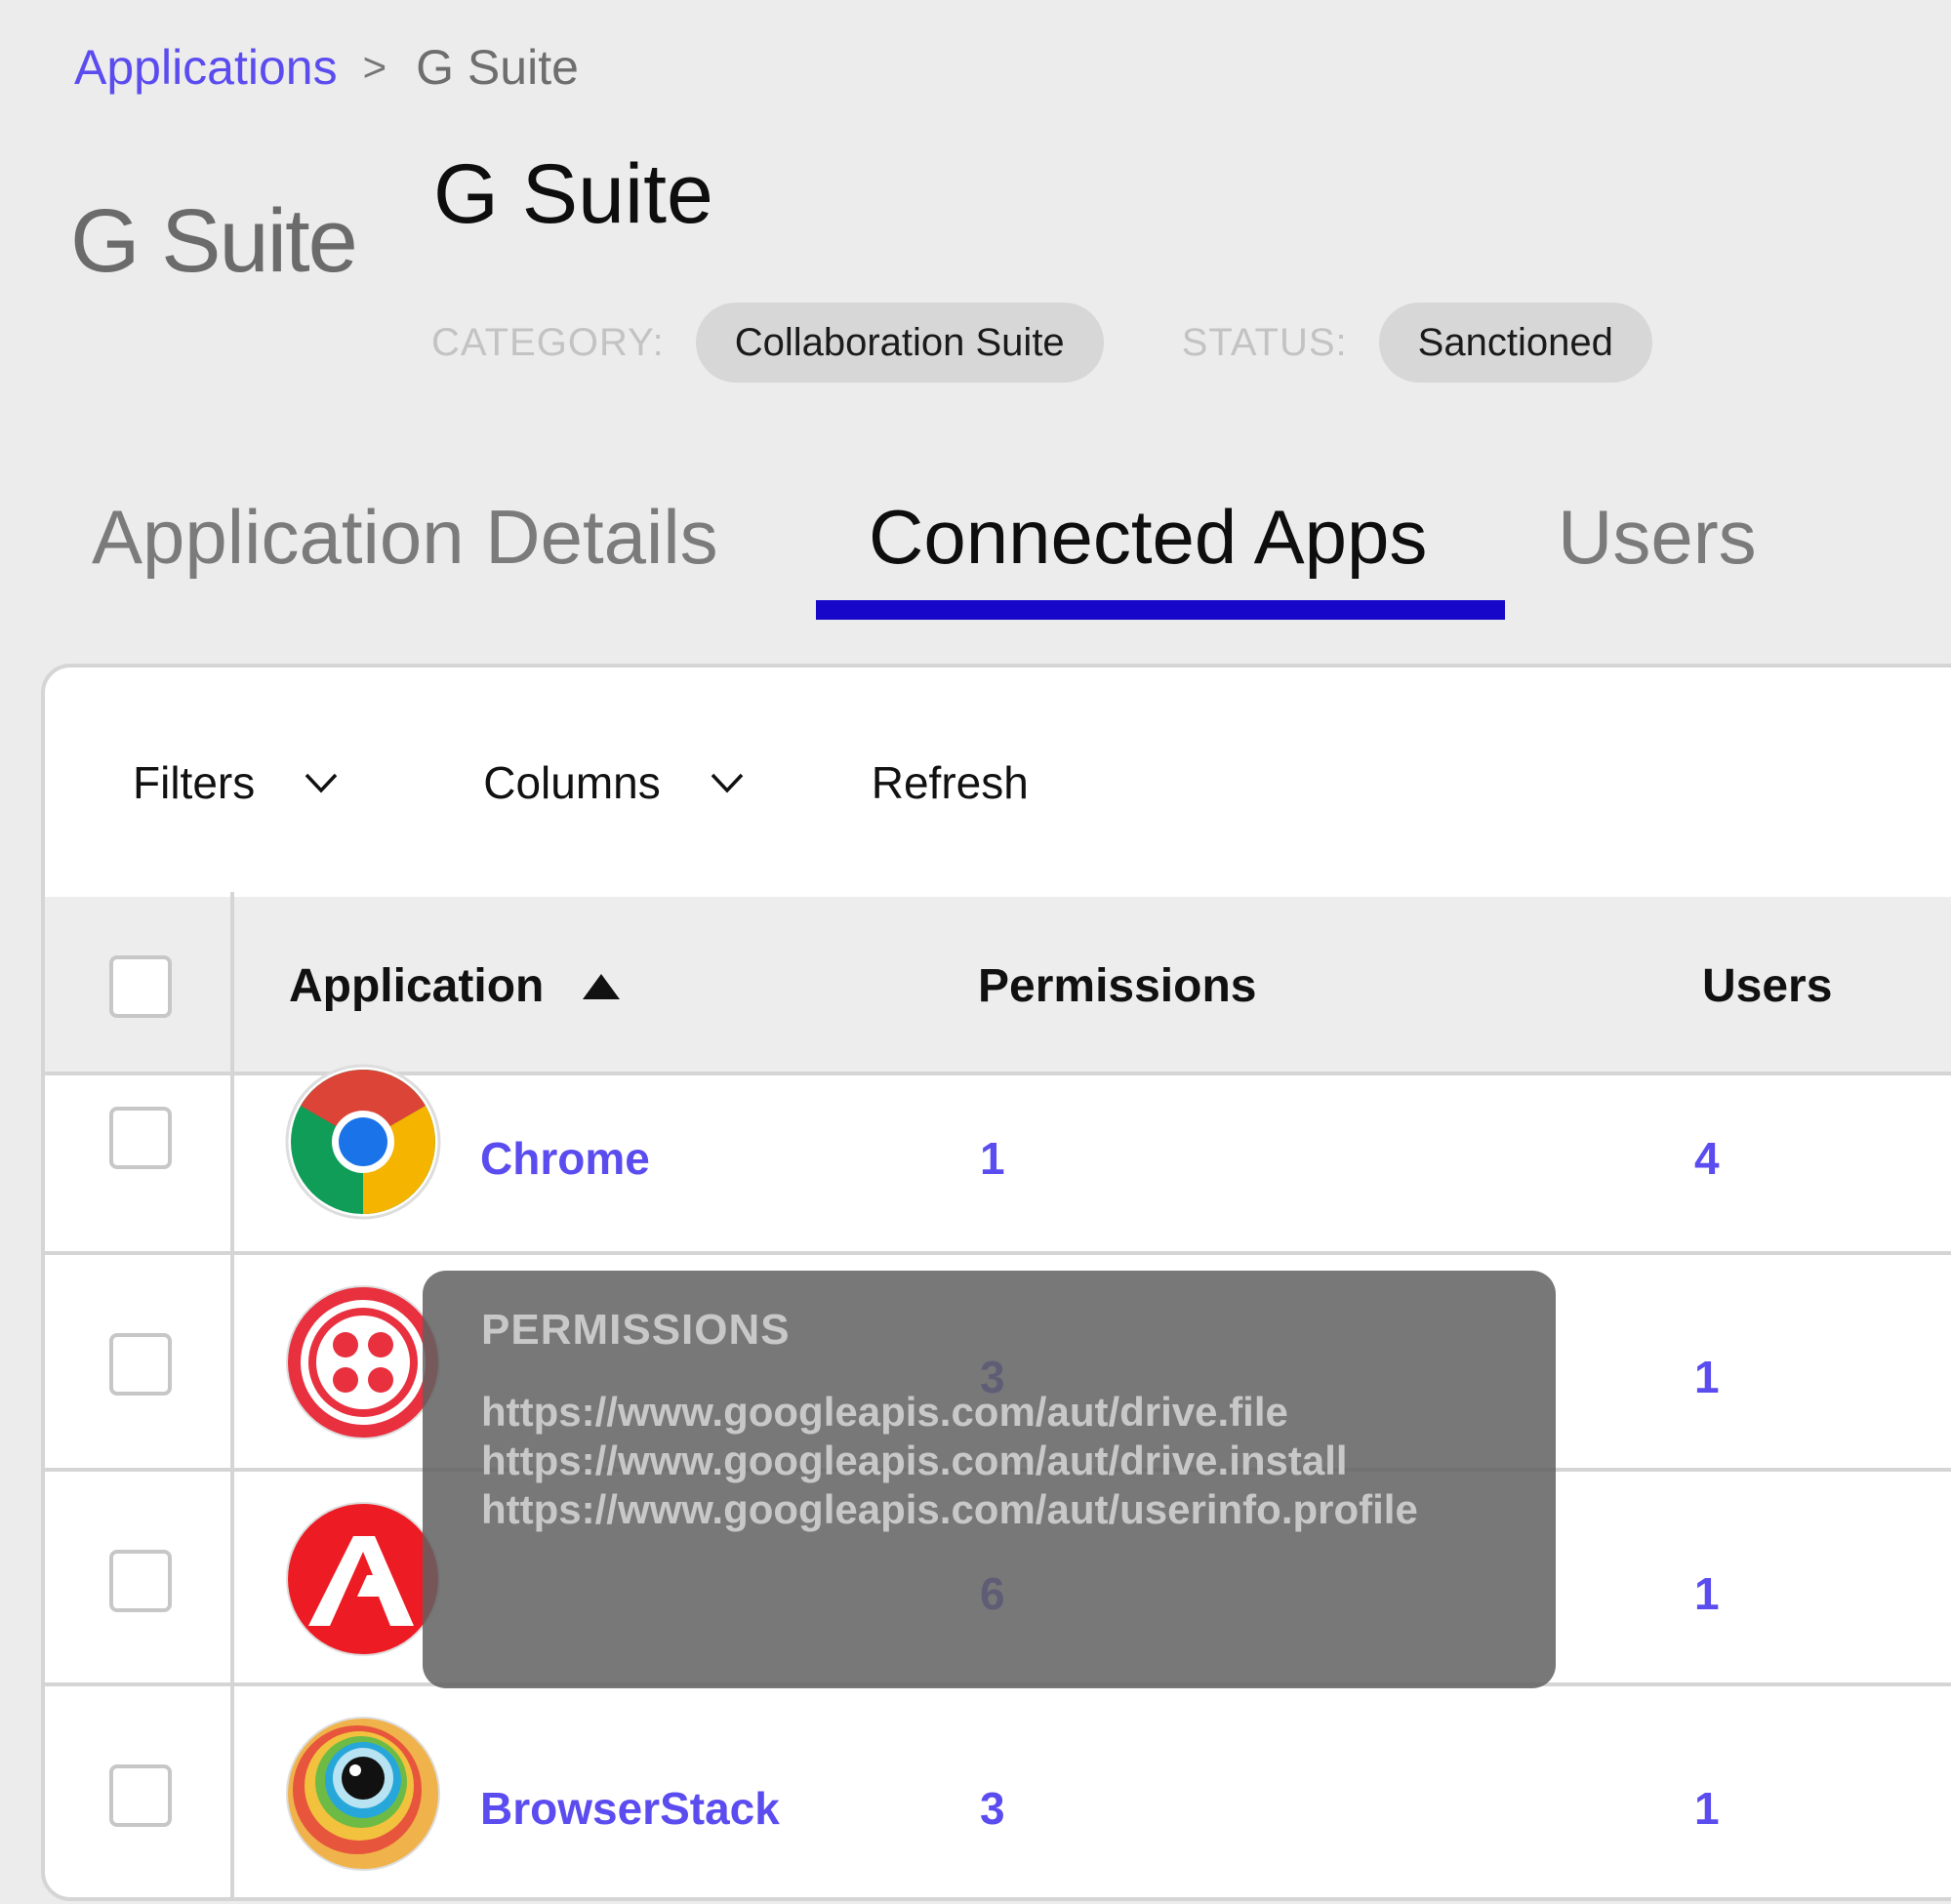  What do you see at coordinates (417, 986) in the screenshot?
I see `column-header-application-label: Application` at bounding box center [417, 986].